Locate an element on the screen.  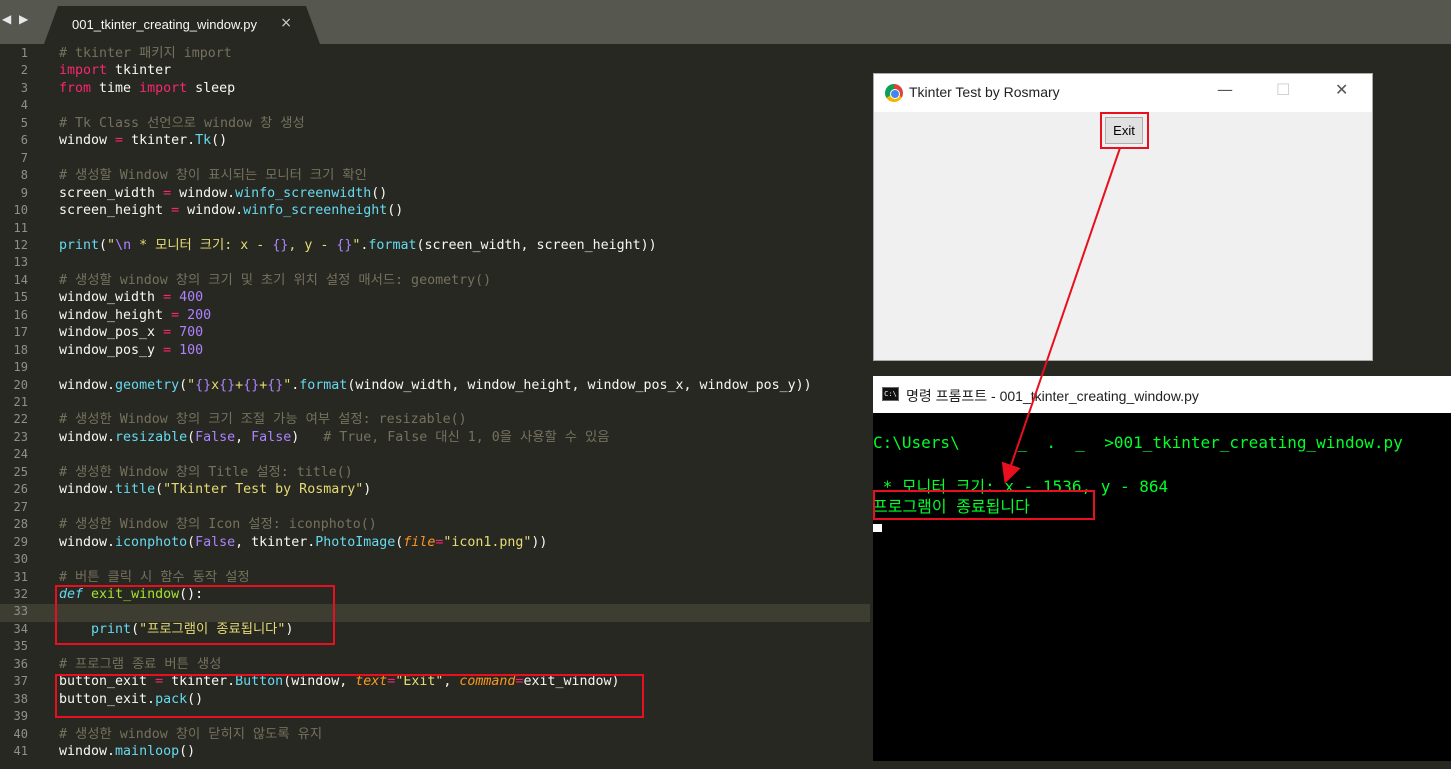
arrow-line is located at coordinates (1061, 315).